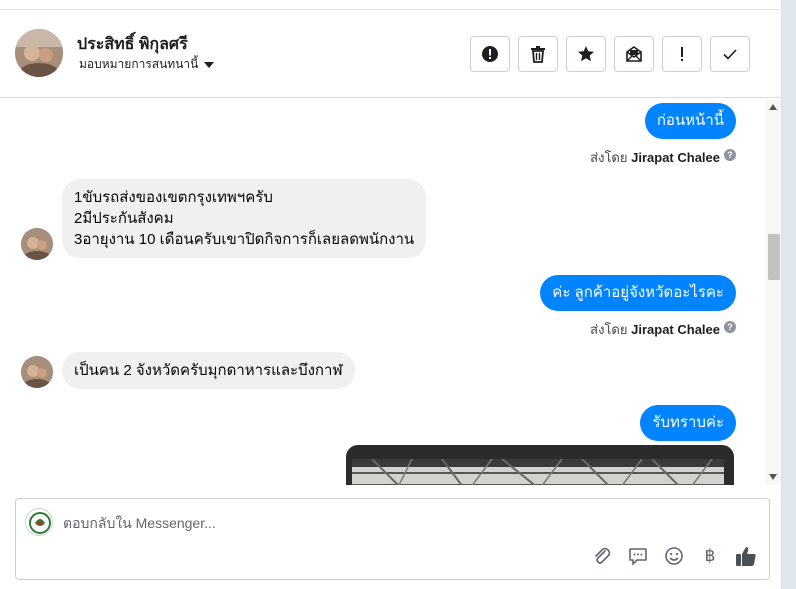 This screenshot has width=796, height=589. Describe the element at coordinates (139, 64) in the screenshot. I see `assign-label: มอบหมายการสนทนานี้` at that location.